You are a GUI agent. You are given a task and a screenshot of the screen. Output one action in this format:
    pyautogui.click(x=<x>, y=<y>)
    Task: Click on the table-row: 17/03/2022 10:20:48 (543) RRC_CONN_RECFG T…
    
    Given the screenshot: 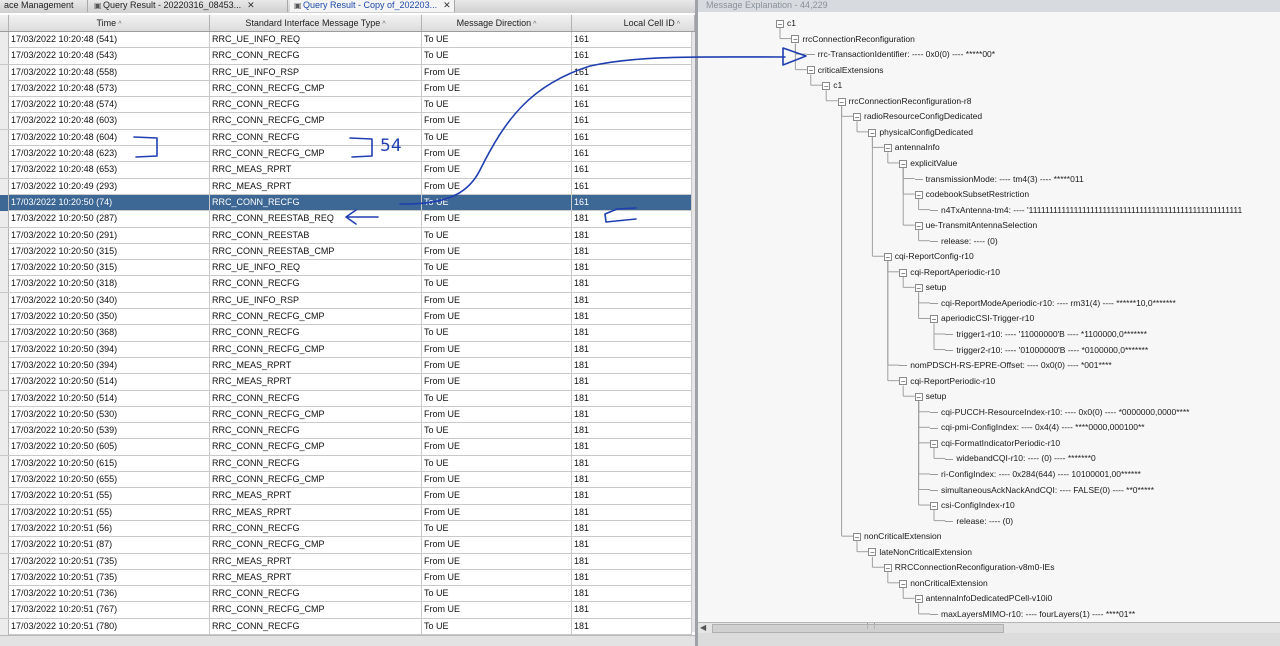 What is the action you would take?
    pyautogui.click(x=346, y=56)
    